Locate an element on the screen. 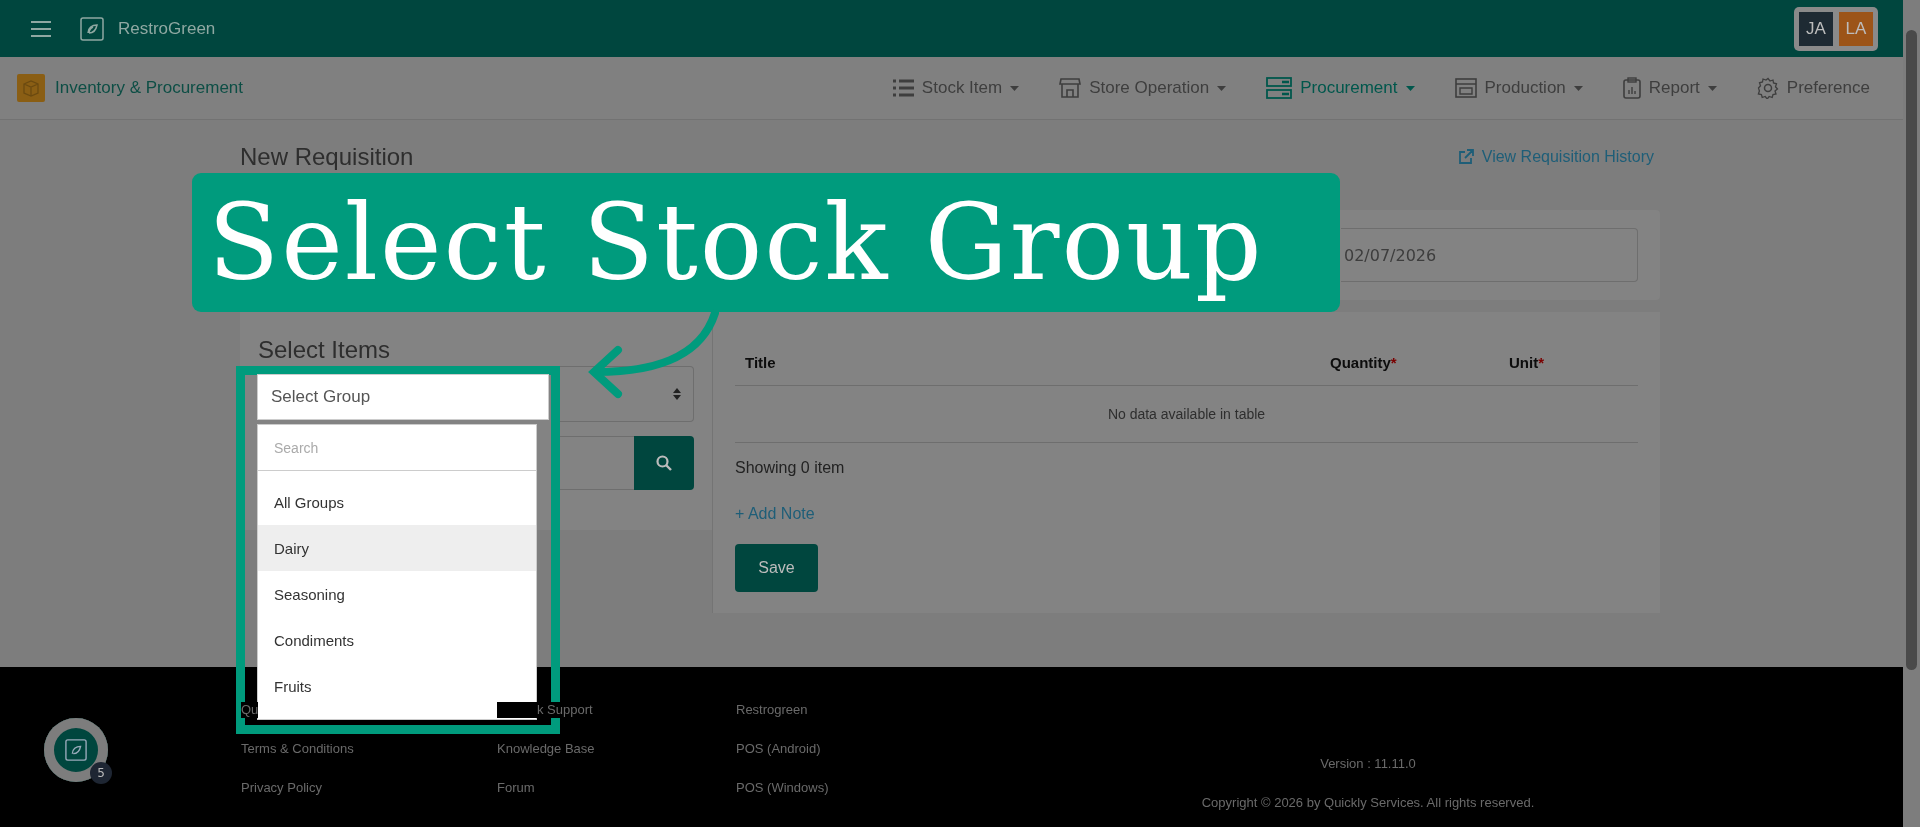 The image size is (1920, 827). nav-menu: Procurement is located at coordinates (1340, 88).